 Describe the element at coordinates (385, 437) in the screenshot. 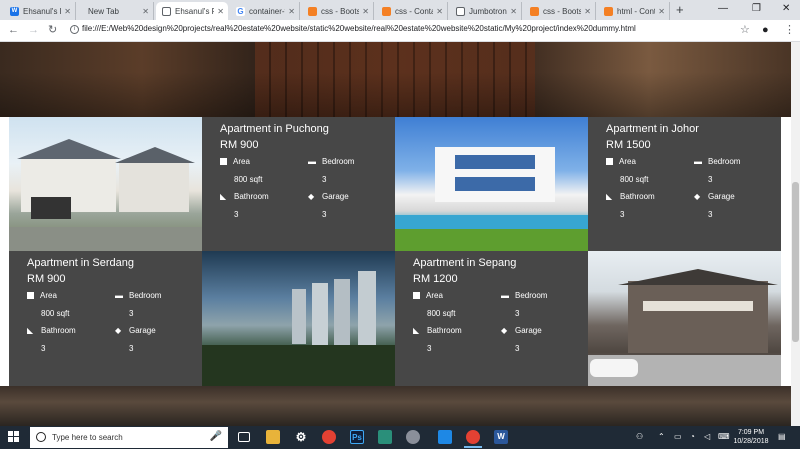

I see `app-icon` at that location.